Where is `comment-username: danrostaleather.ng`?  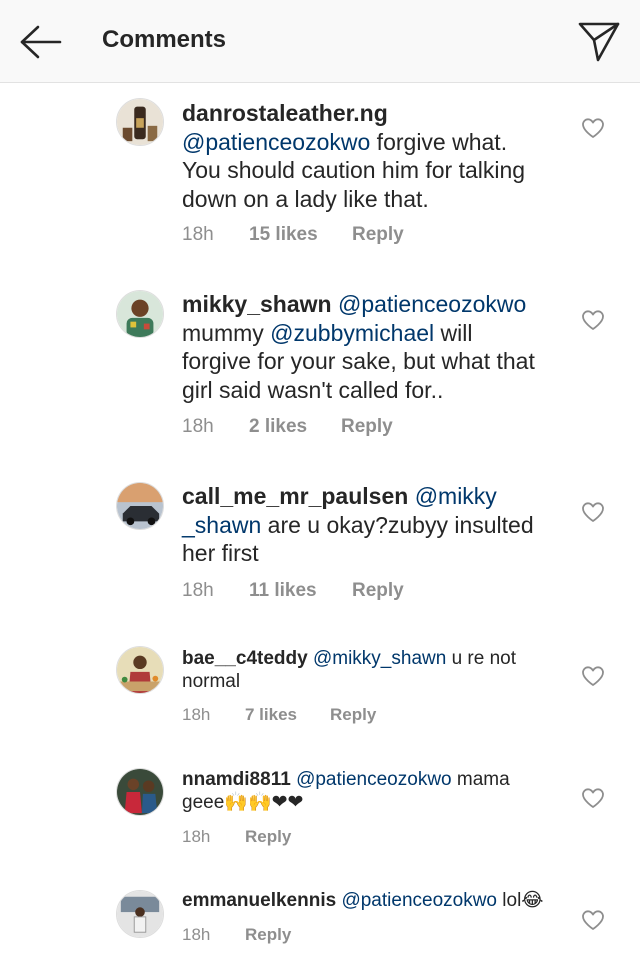 comment-username: danrostaleather.ng is located at coordinates (285, 113).